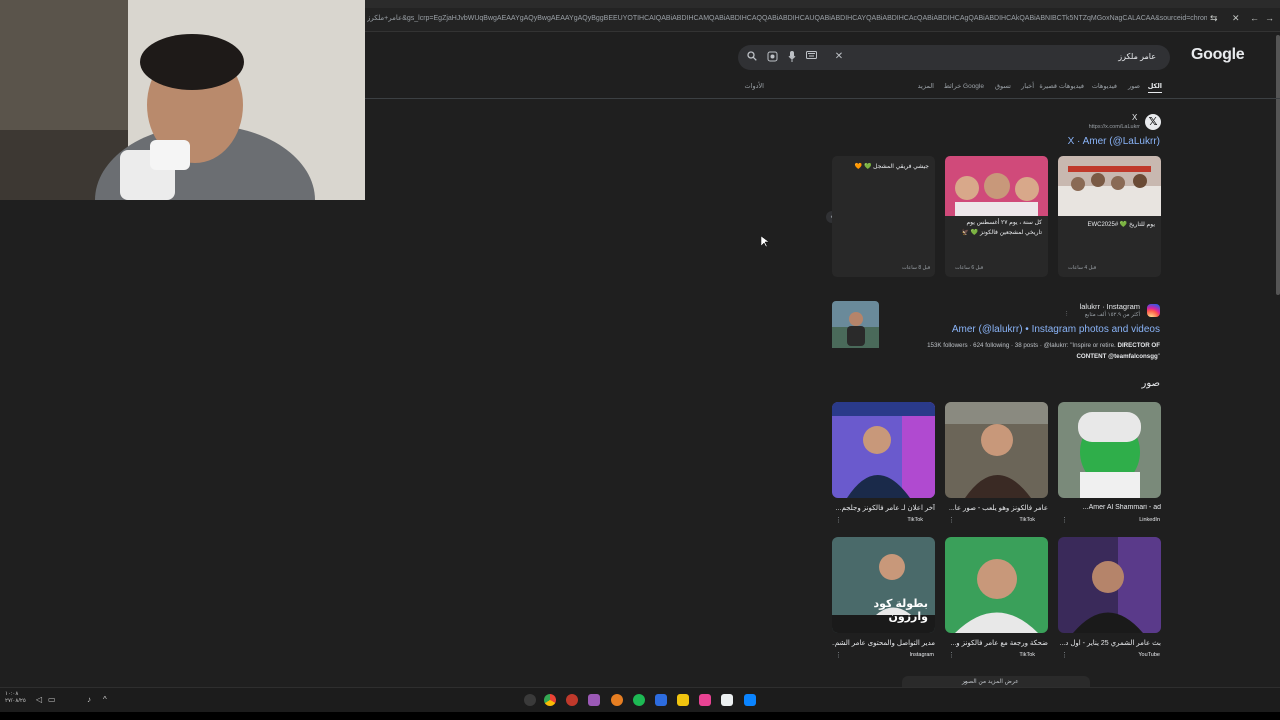  I want to click on tab-short-videos: فيديوهات قصيرة, so click(1061, 86).